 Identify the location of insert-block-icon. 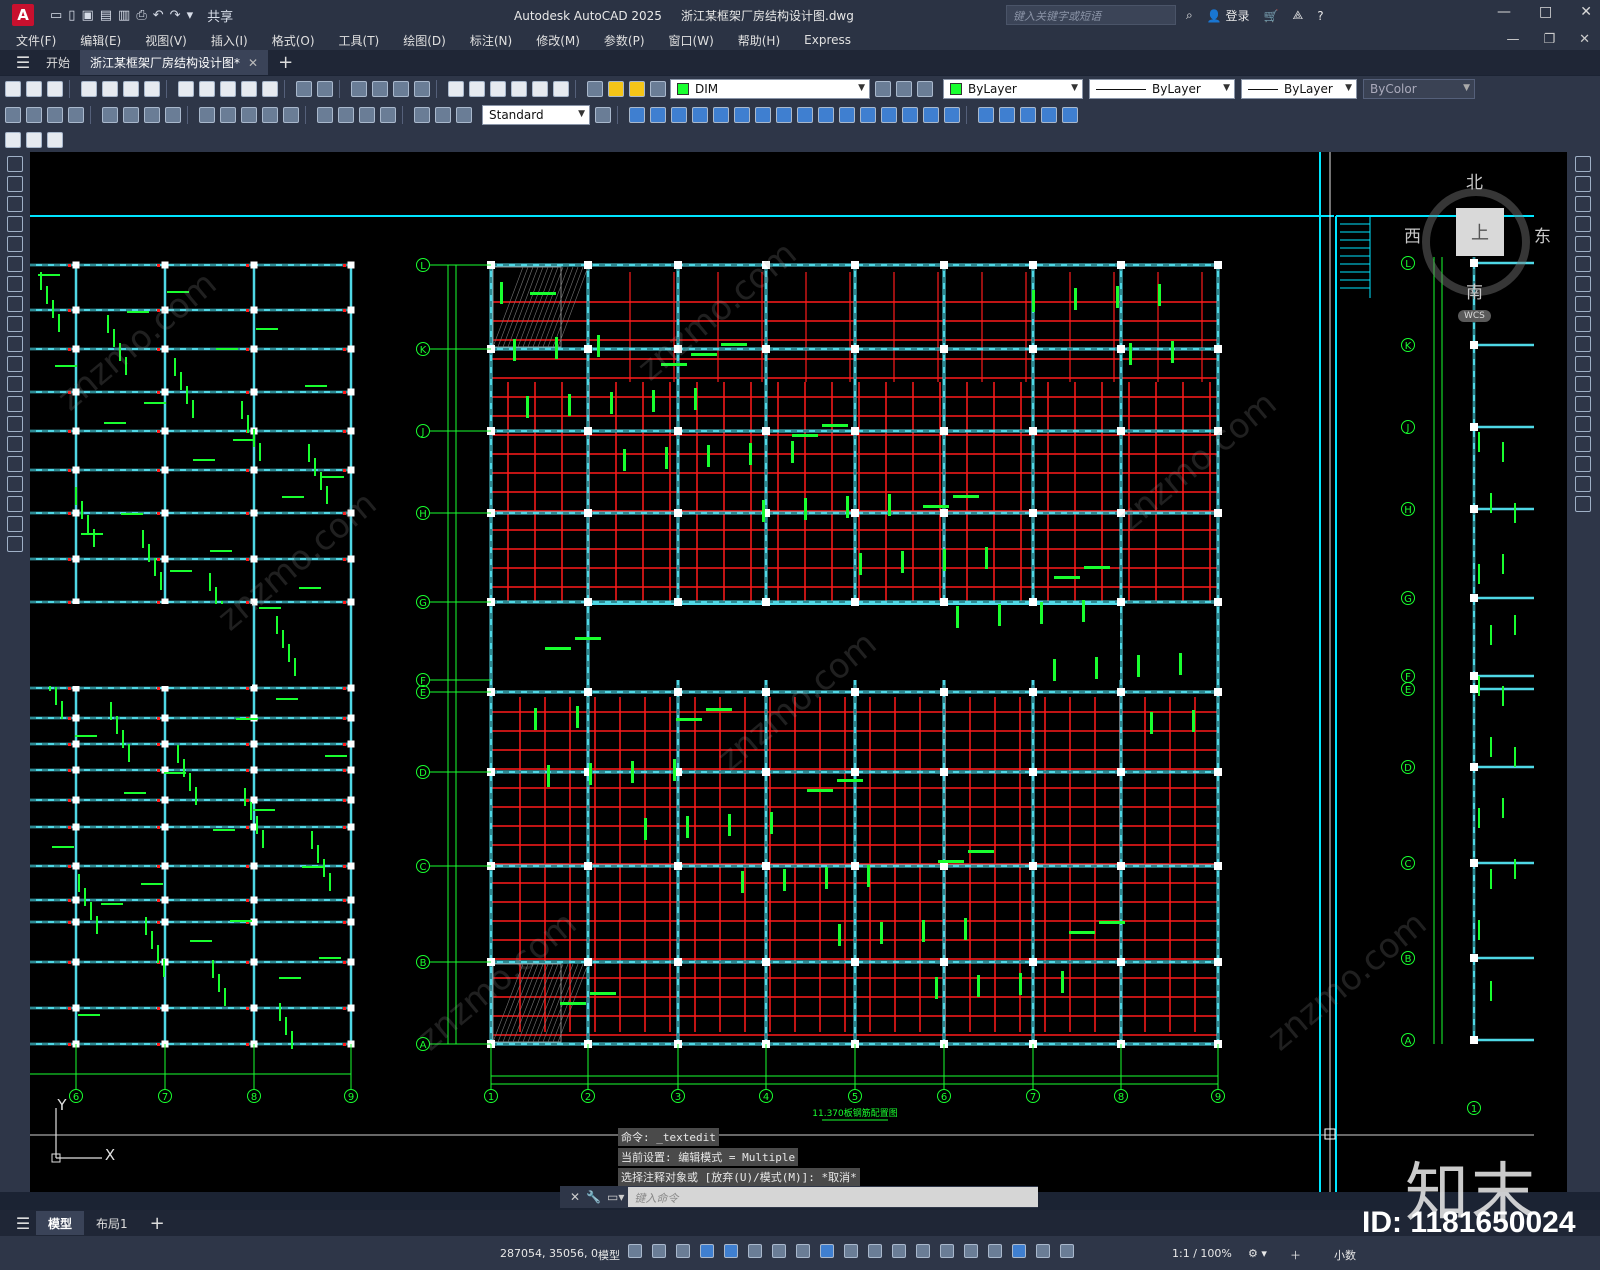
(986, 115).